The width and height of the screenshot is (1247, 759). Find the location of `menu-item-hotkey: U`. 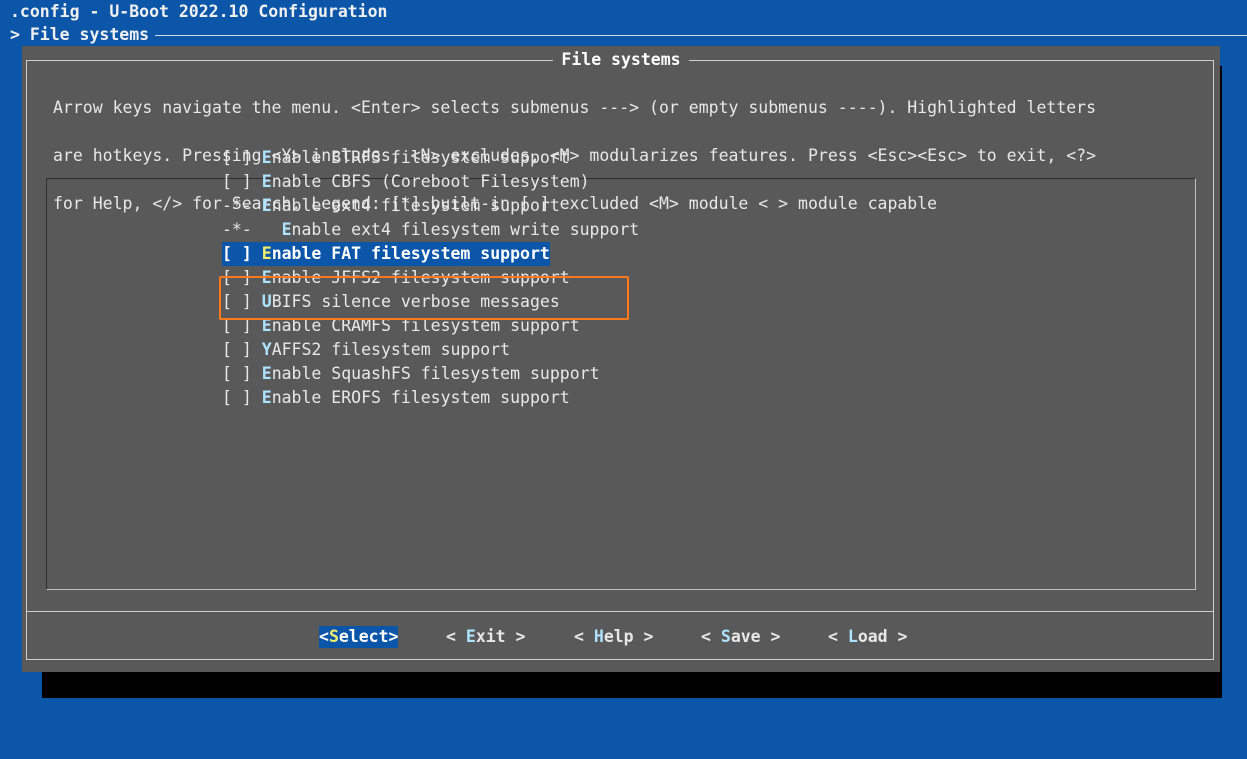

menu-item-hotkey: U is located at coordinates (266, 301).